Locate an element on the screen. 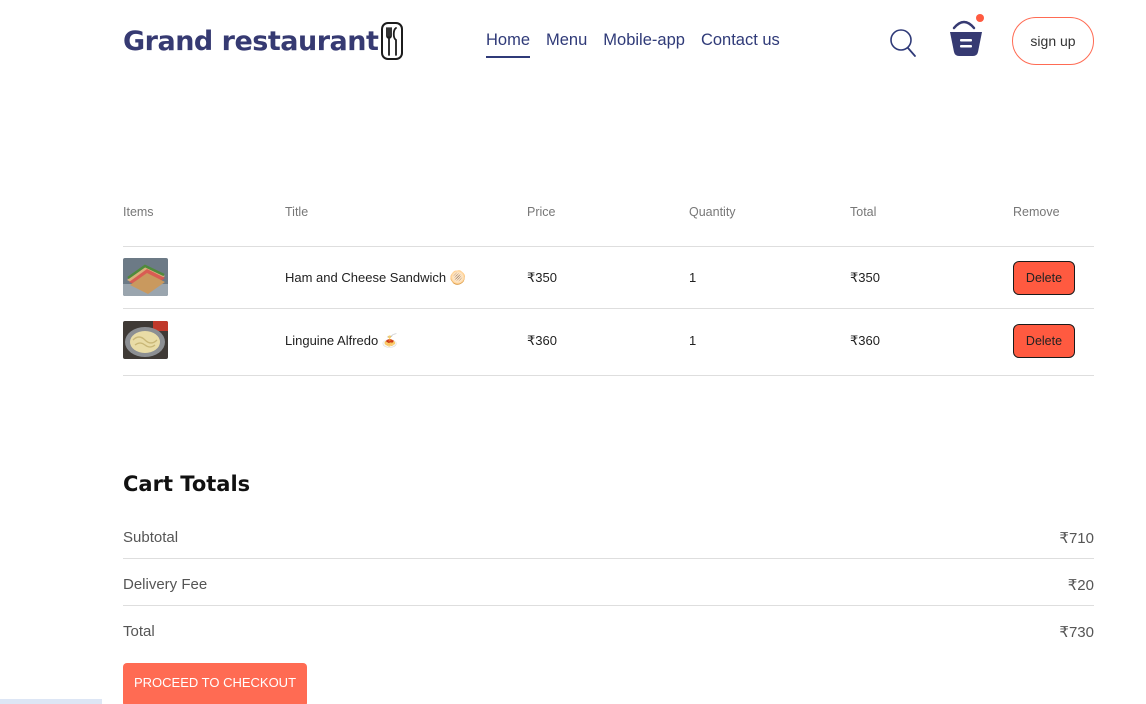 Image resolution: width=1146 pixels, height=704 pixels. nav-contact-us: Contact us is located at coordinates (740, 44).